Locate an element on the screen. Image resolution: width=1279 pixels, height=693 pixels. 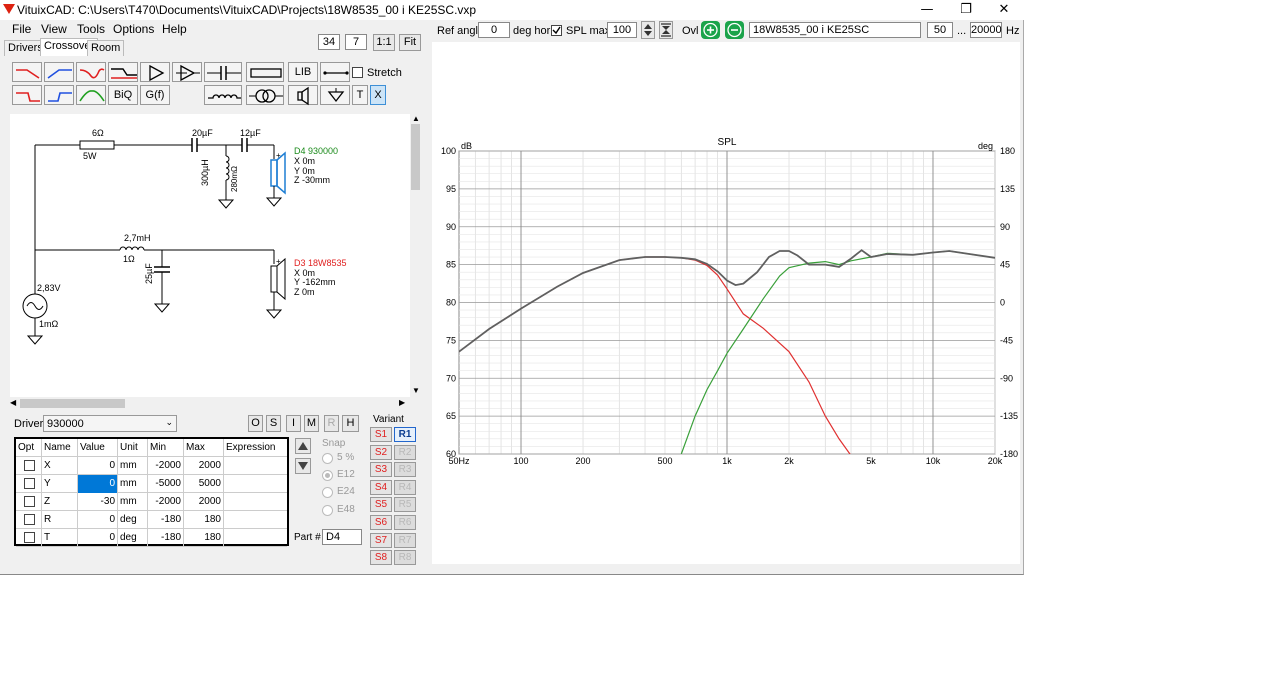
schematic-horizontal-scrollbar: ◀ ▶ is located at coordinates (210, 403).